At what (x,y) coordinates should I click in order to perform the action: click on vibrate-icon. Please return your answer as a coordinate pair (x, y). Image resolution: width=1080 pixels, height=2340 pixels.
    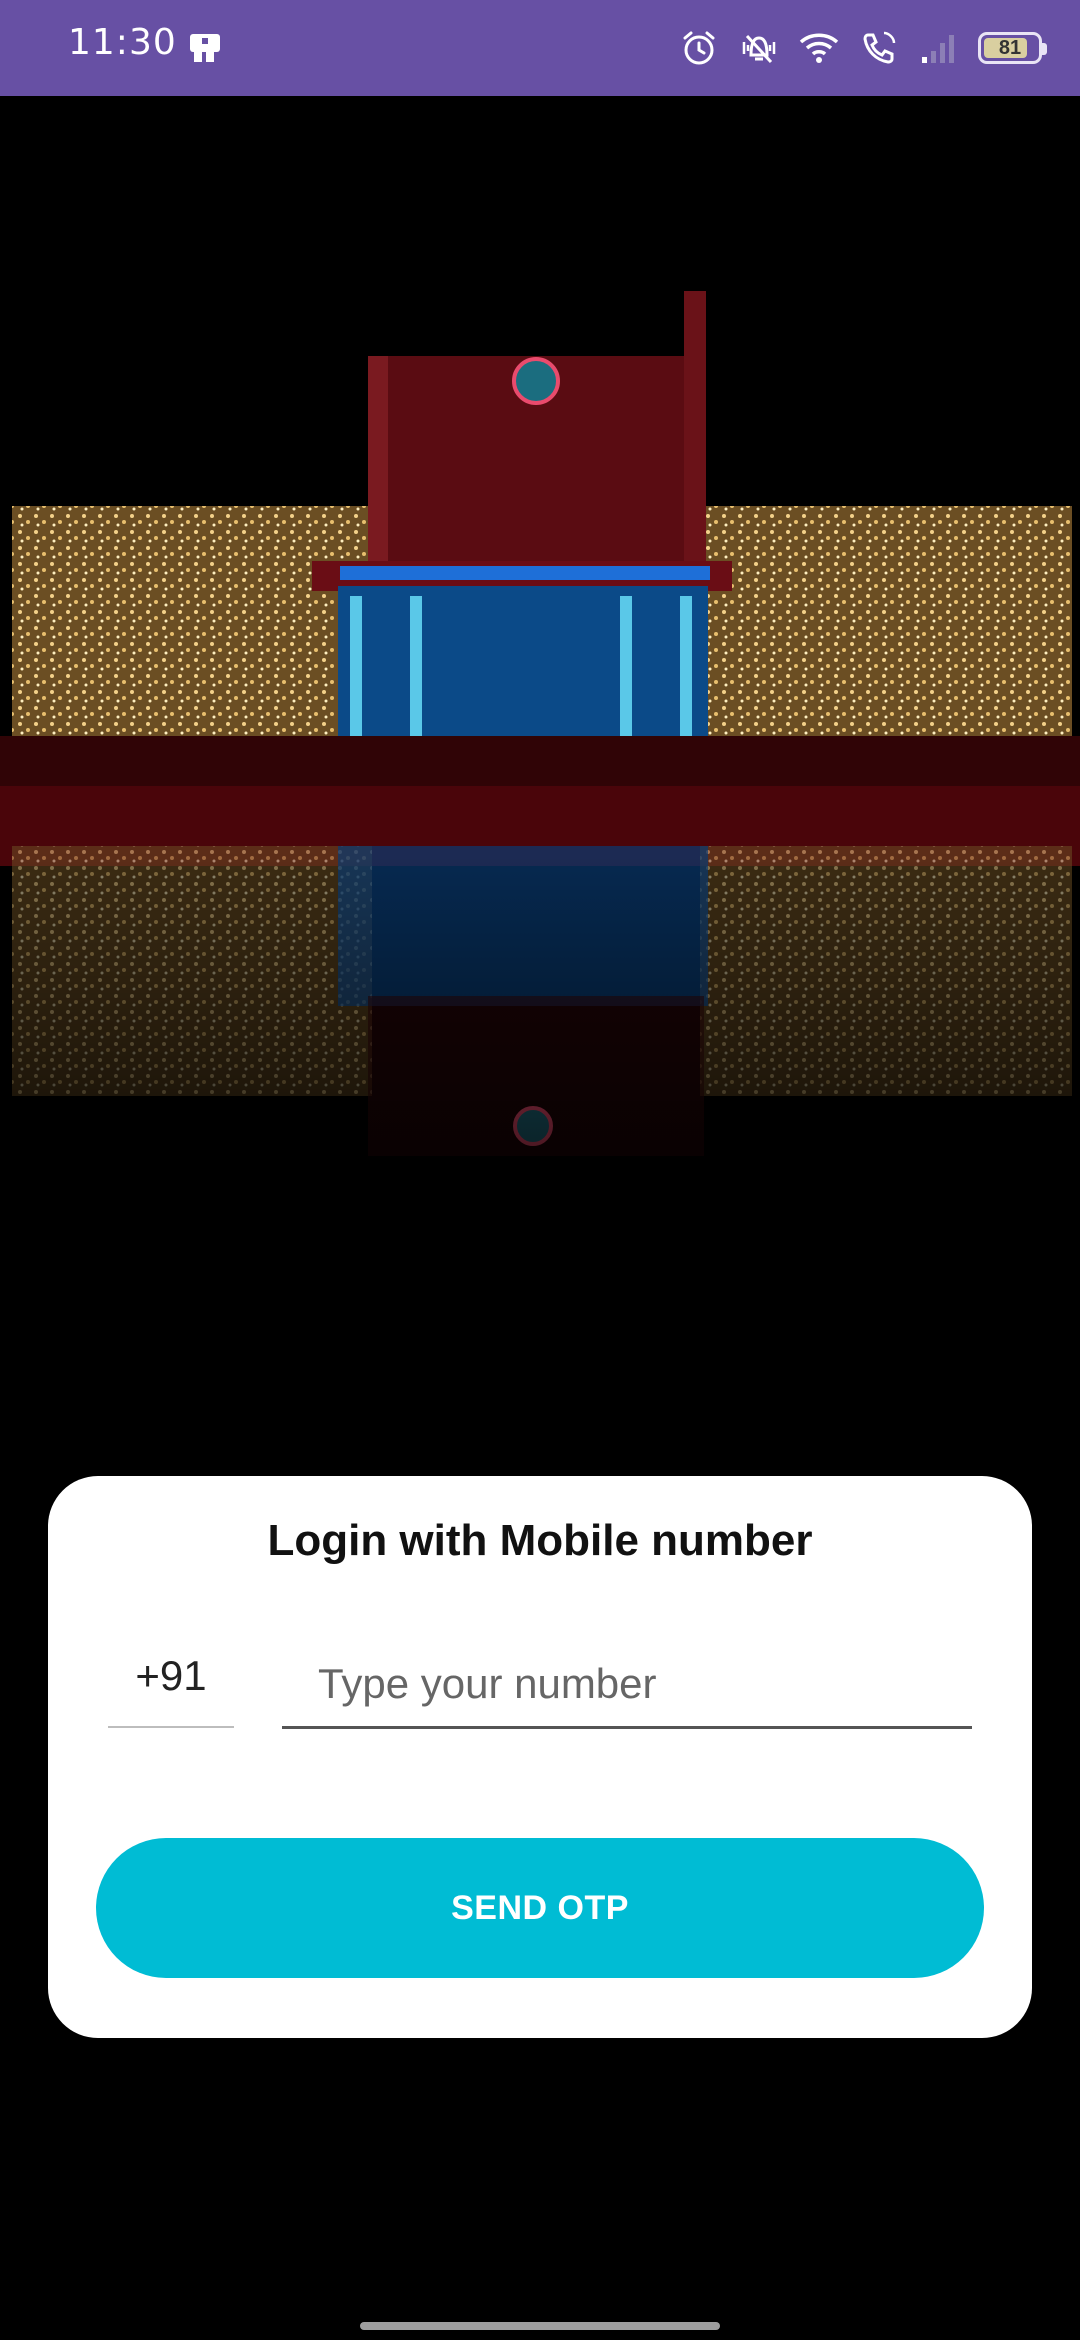
    Looking at the image, I should click on (759, 49).